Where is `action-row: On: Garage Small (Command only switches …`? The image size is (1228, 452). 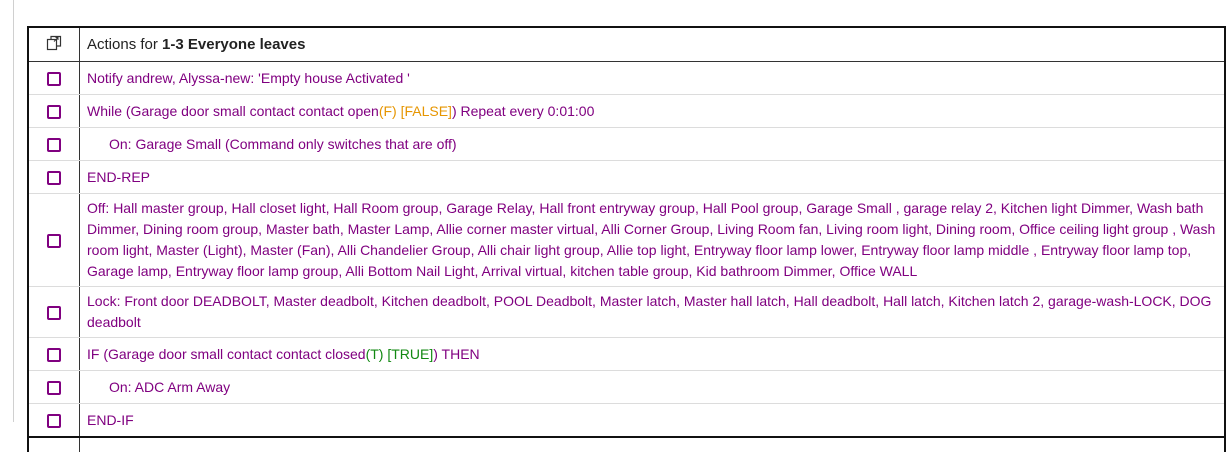 action-row: On: Garage Small (Command only switches … is located at coordinates (626, 144).